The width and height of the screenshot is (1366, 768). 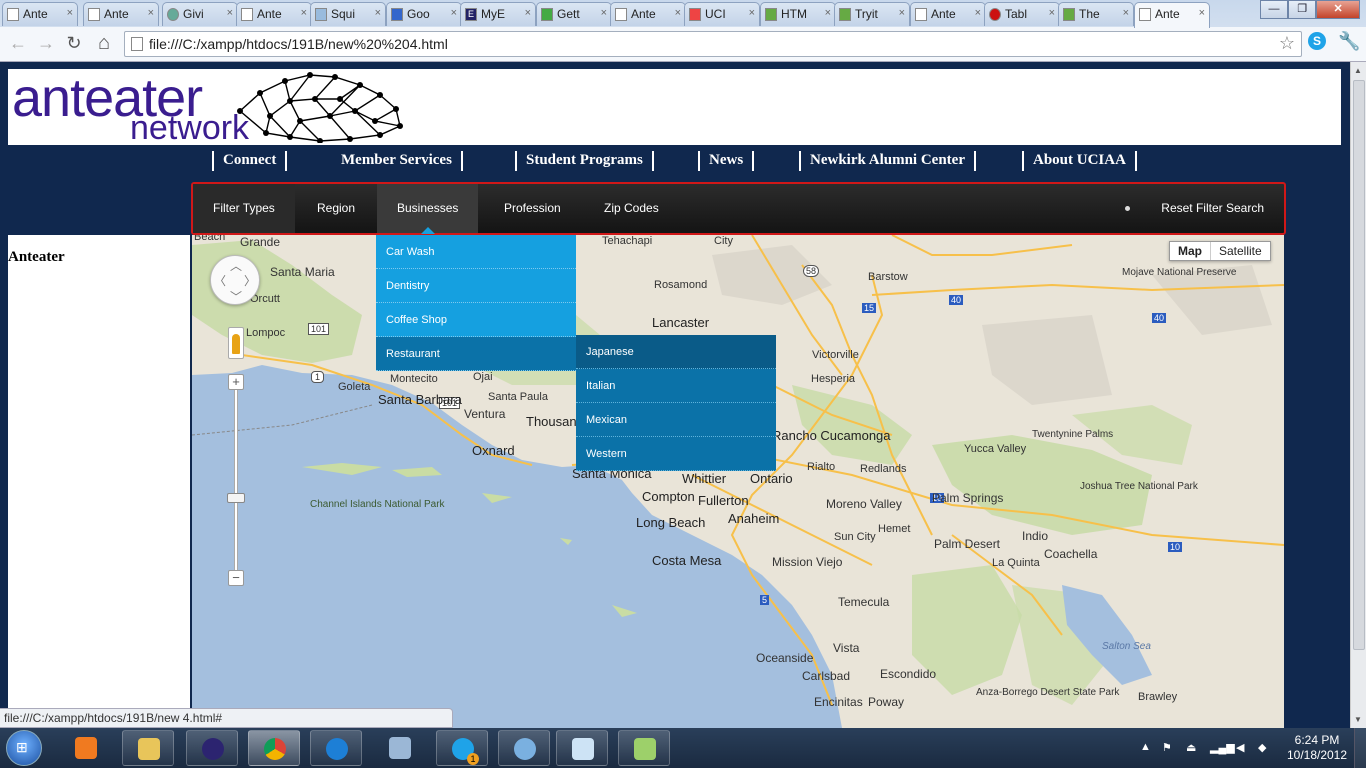 What do you see at coordinates (1167, 747) in the screenshot?
I see `action-center-icon: ⚑` at bounding box center [1167, 747].